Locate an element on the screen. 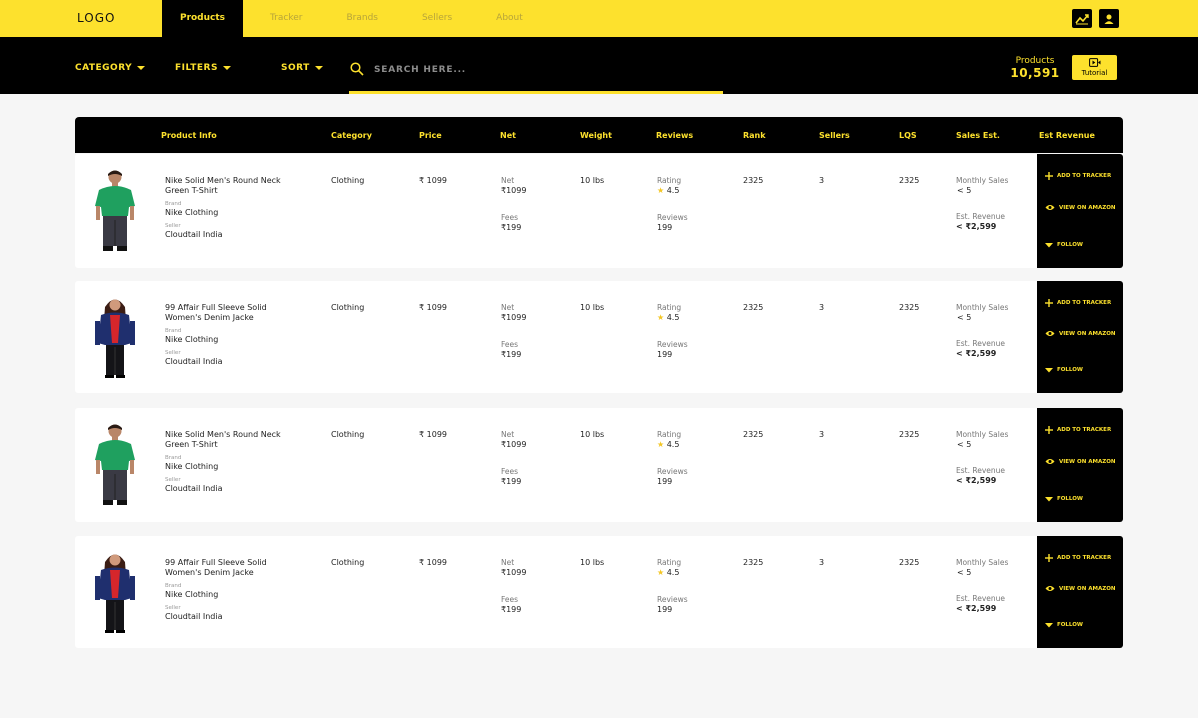 The image size is (1198, 718). tutorial-button: Tutorial is located at coordinates (1094, 67).